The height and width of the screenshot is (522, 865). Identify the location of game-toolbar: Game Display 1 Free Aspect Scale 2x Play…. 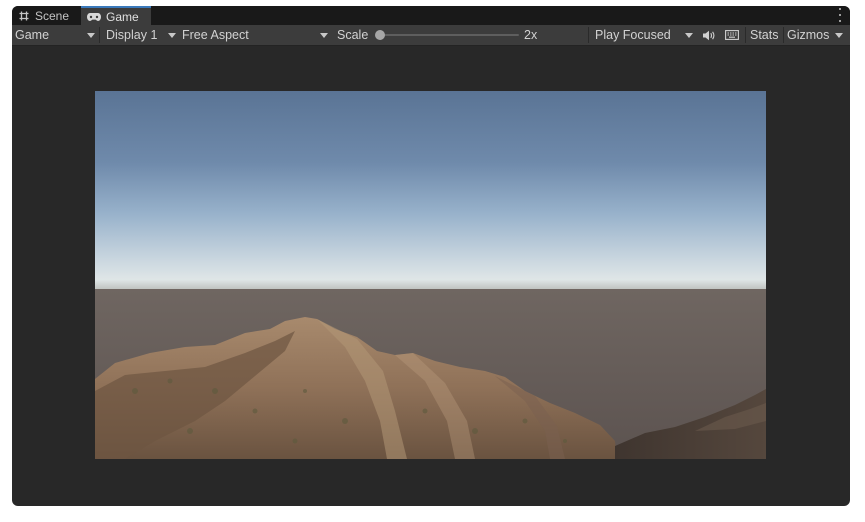
(431, 35).